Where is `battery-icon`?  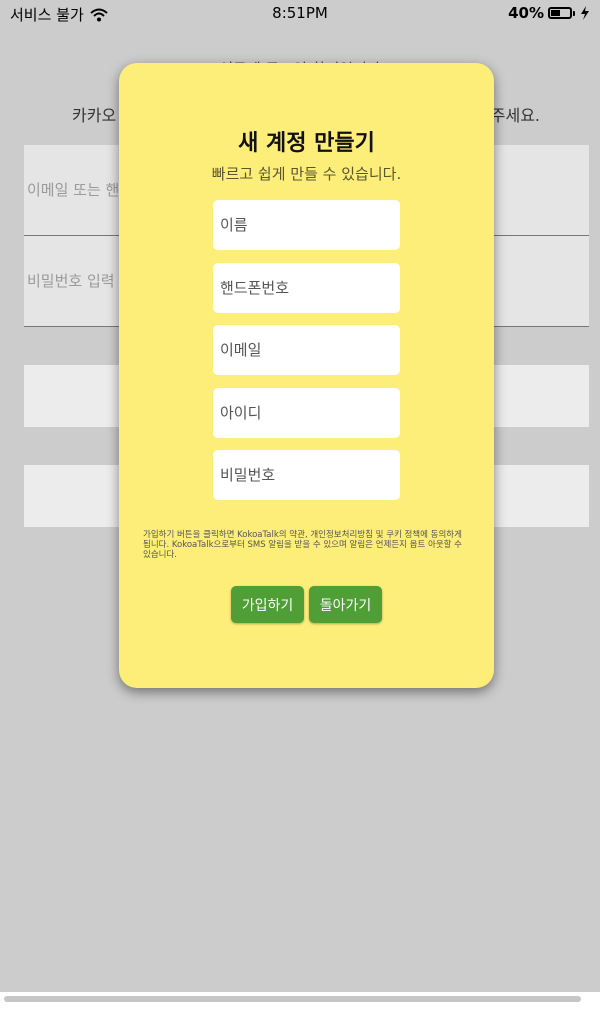
battery-icon is located at coordinates (561, 13).